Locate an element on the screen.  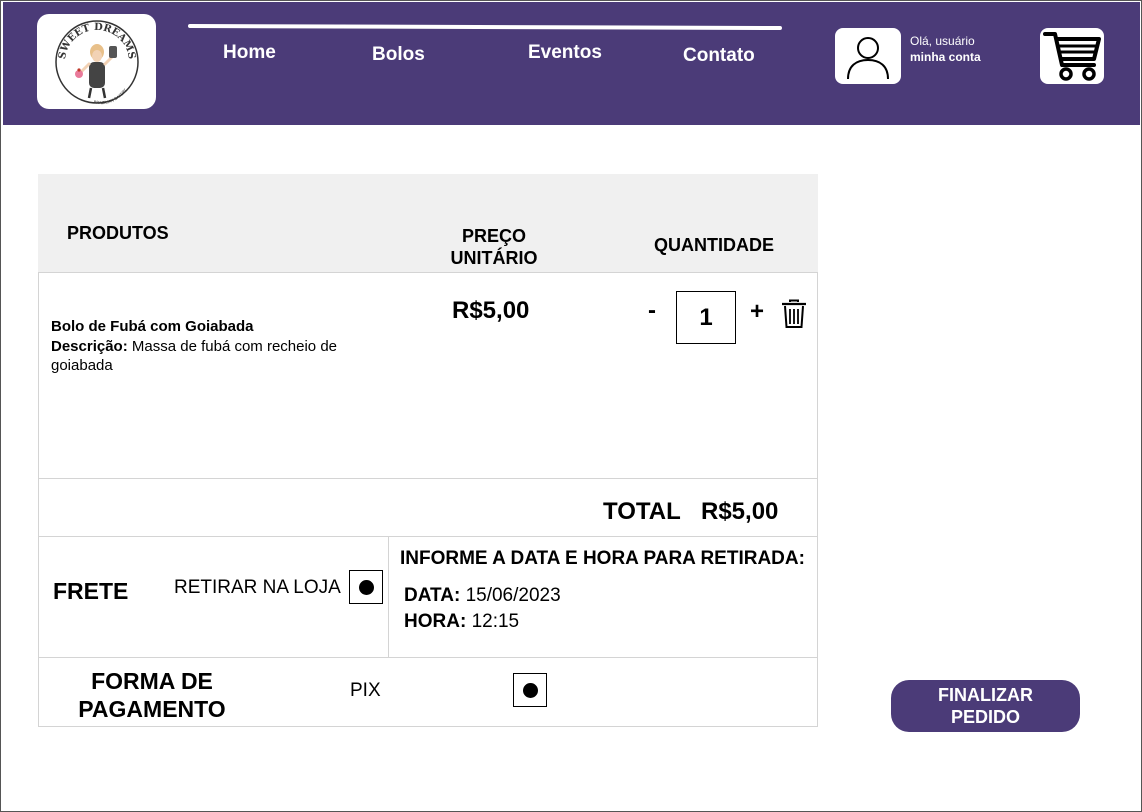
header-quantity: QUANTIDADE is located at coordinates (714, 245).